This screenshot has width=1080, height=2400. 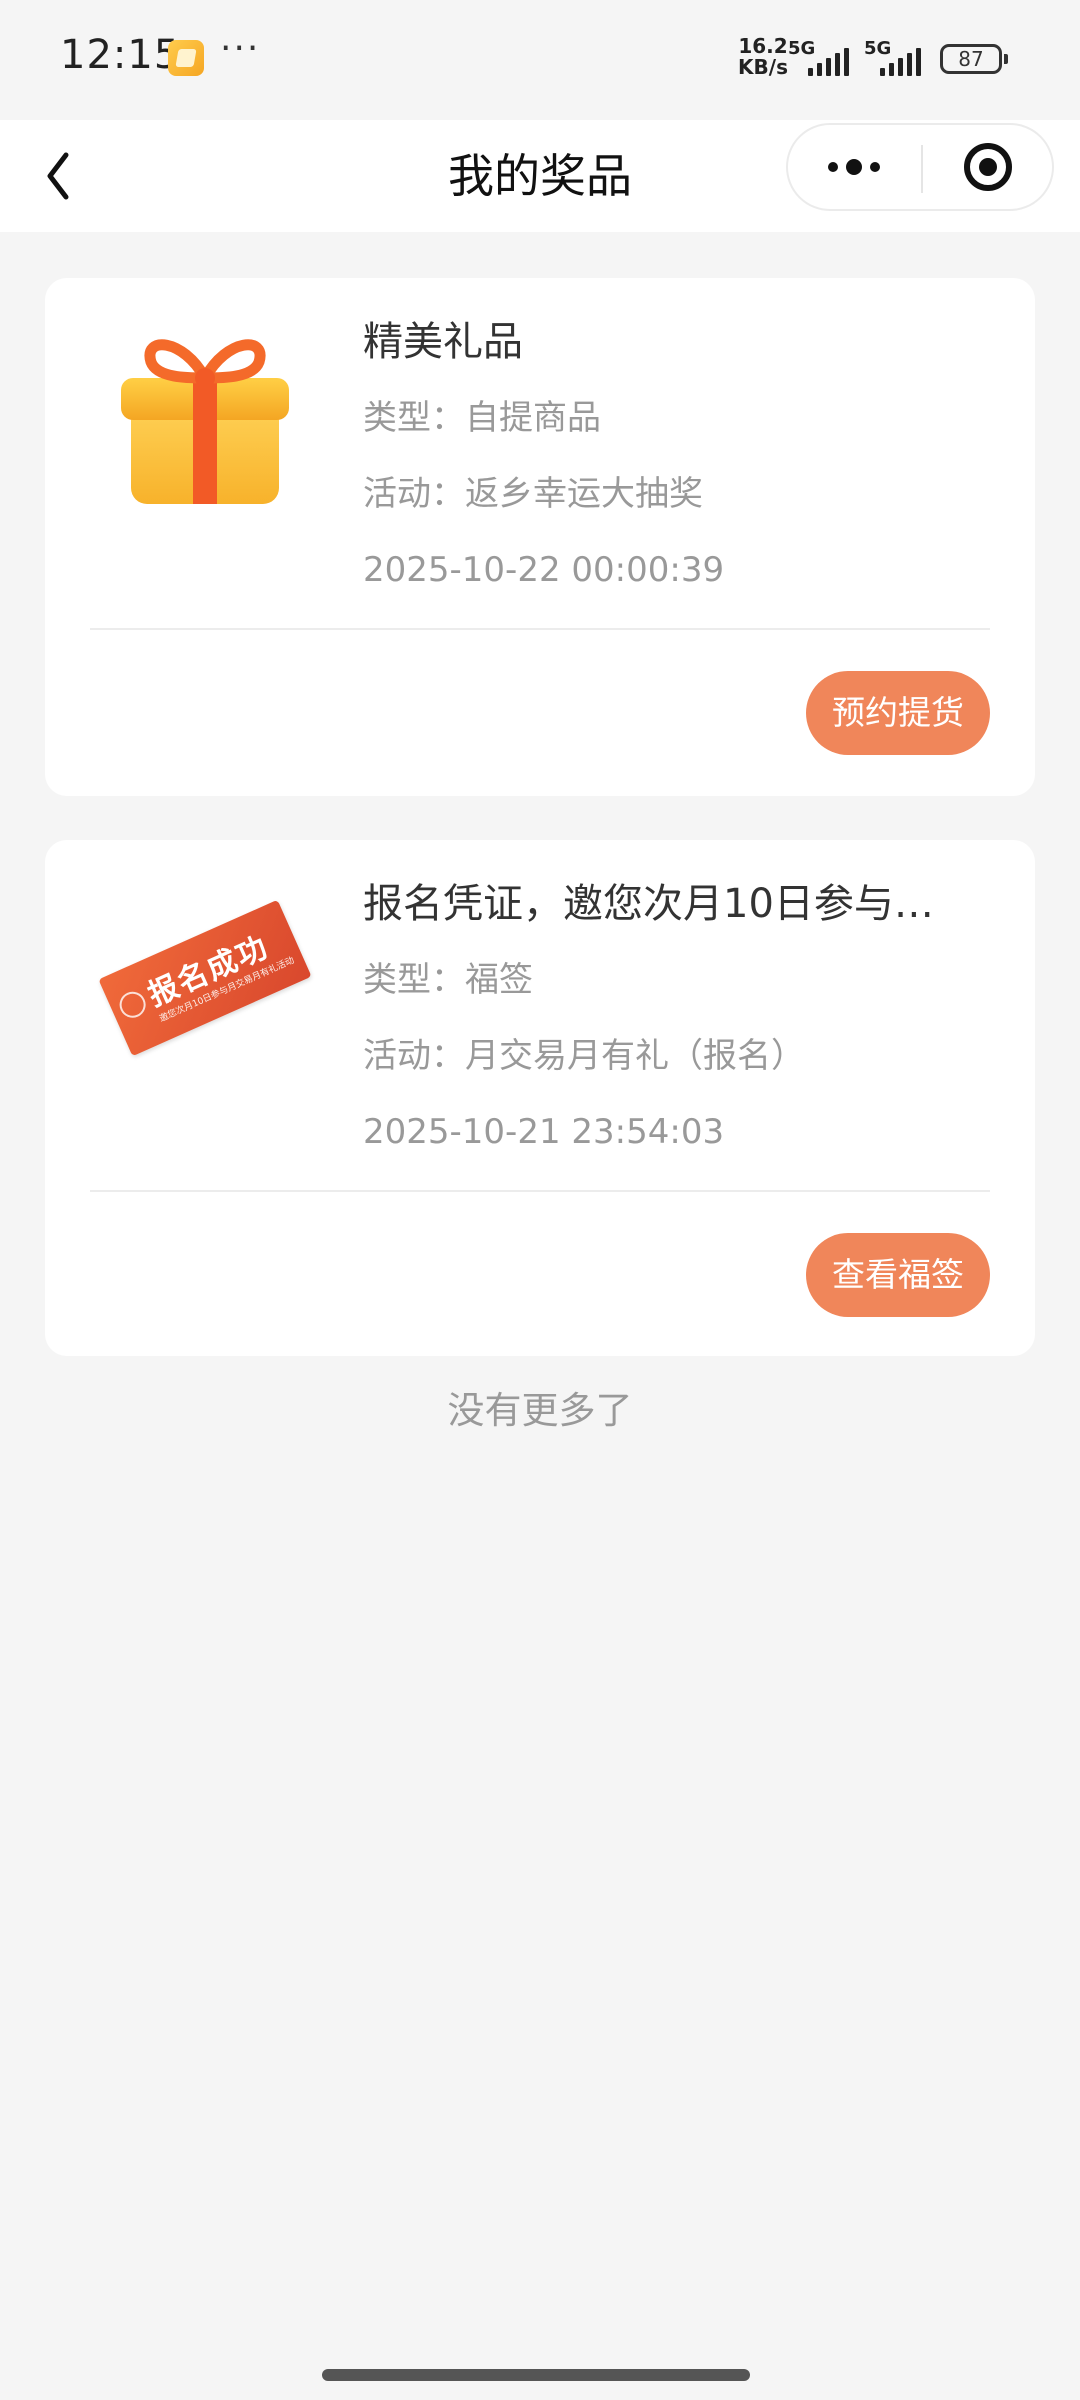 What do you see at coordinates (540, 176) in the screenshot?
I see `nav-bar: 我的奖品` at bounding box center [540, 176].